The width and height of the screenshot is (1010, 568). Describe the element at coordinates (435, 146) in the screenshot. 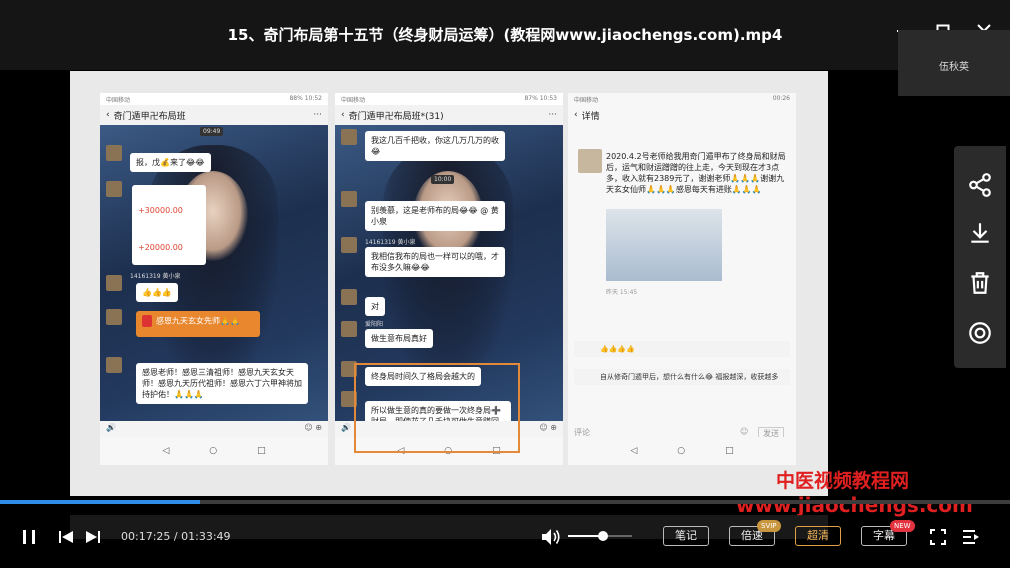

I see `message-bubble: 我这几百千把收，你这几万几万的收😂` at that location.